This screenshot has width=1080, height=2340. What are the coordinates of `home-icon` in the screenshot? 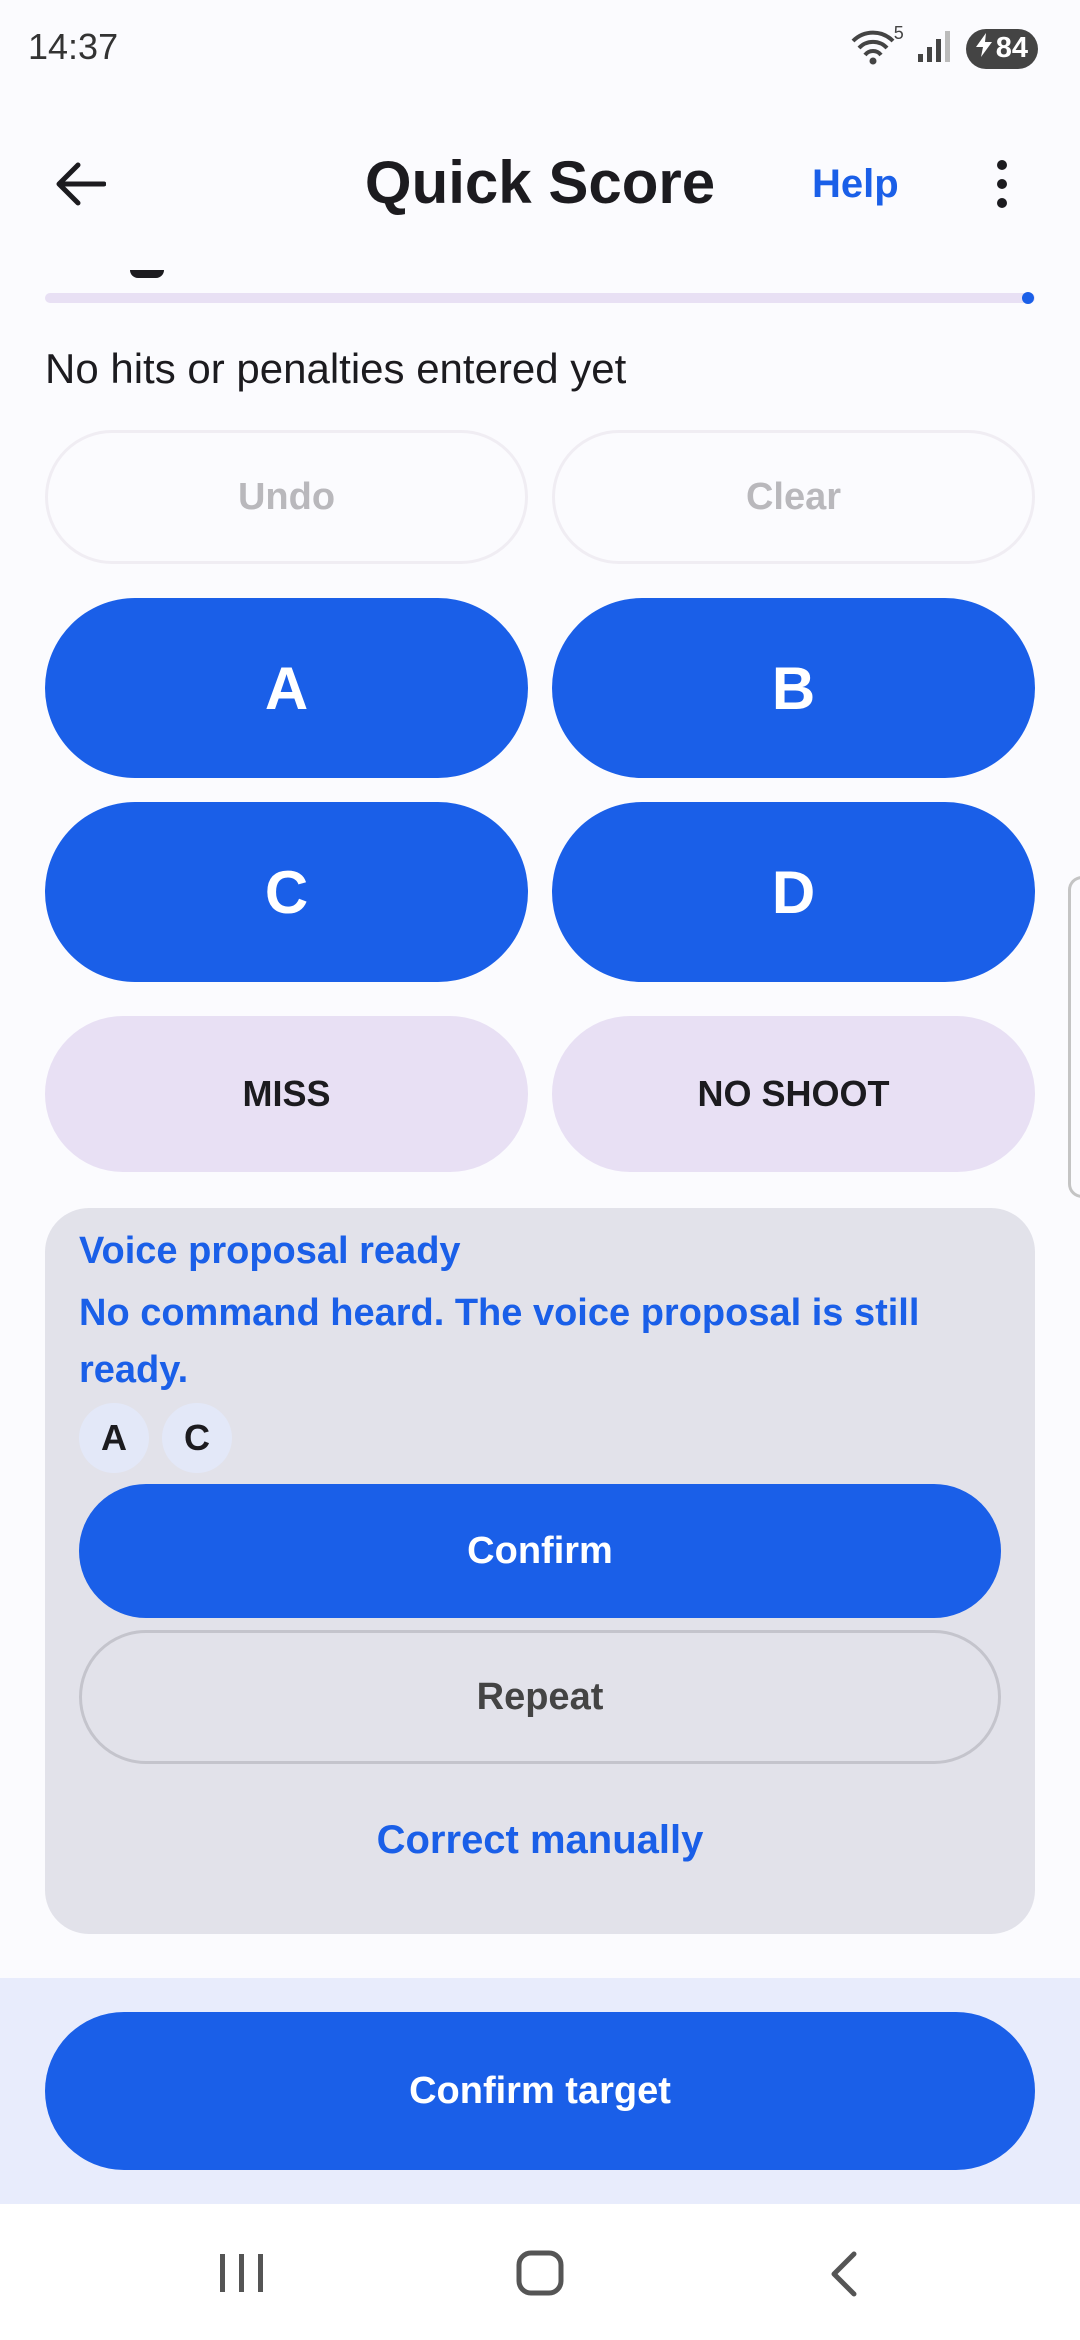 It's located at (540, 2273).